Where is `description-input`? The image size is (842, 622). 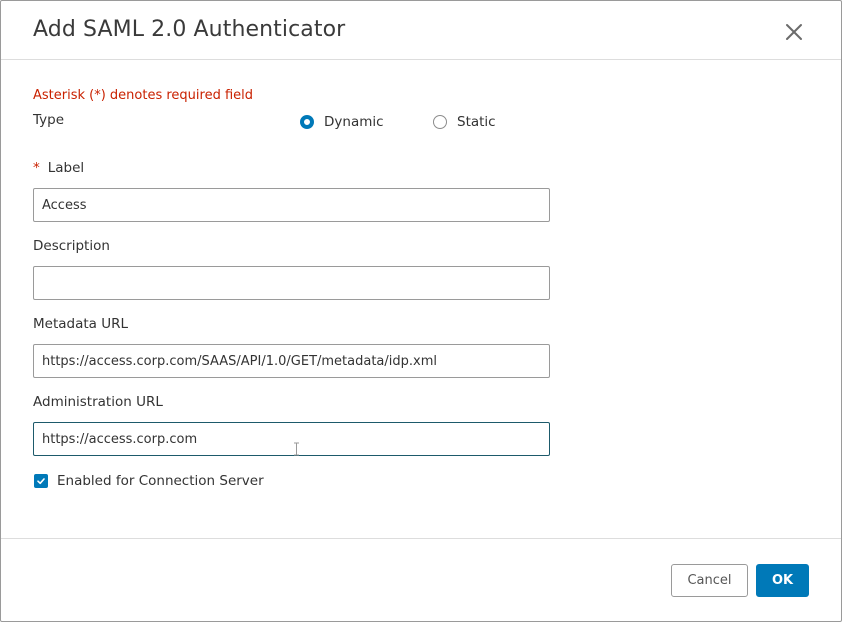
description-input is located at coordinates (291, 283).